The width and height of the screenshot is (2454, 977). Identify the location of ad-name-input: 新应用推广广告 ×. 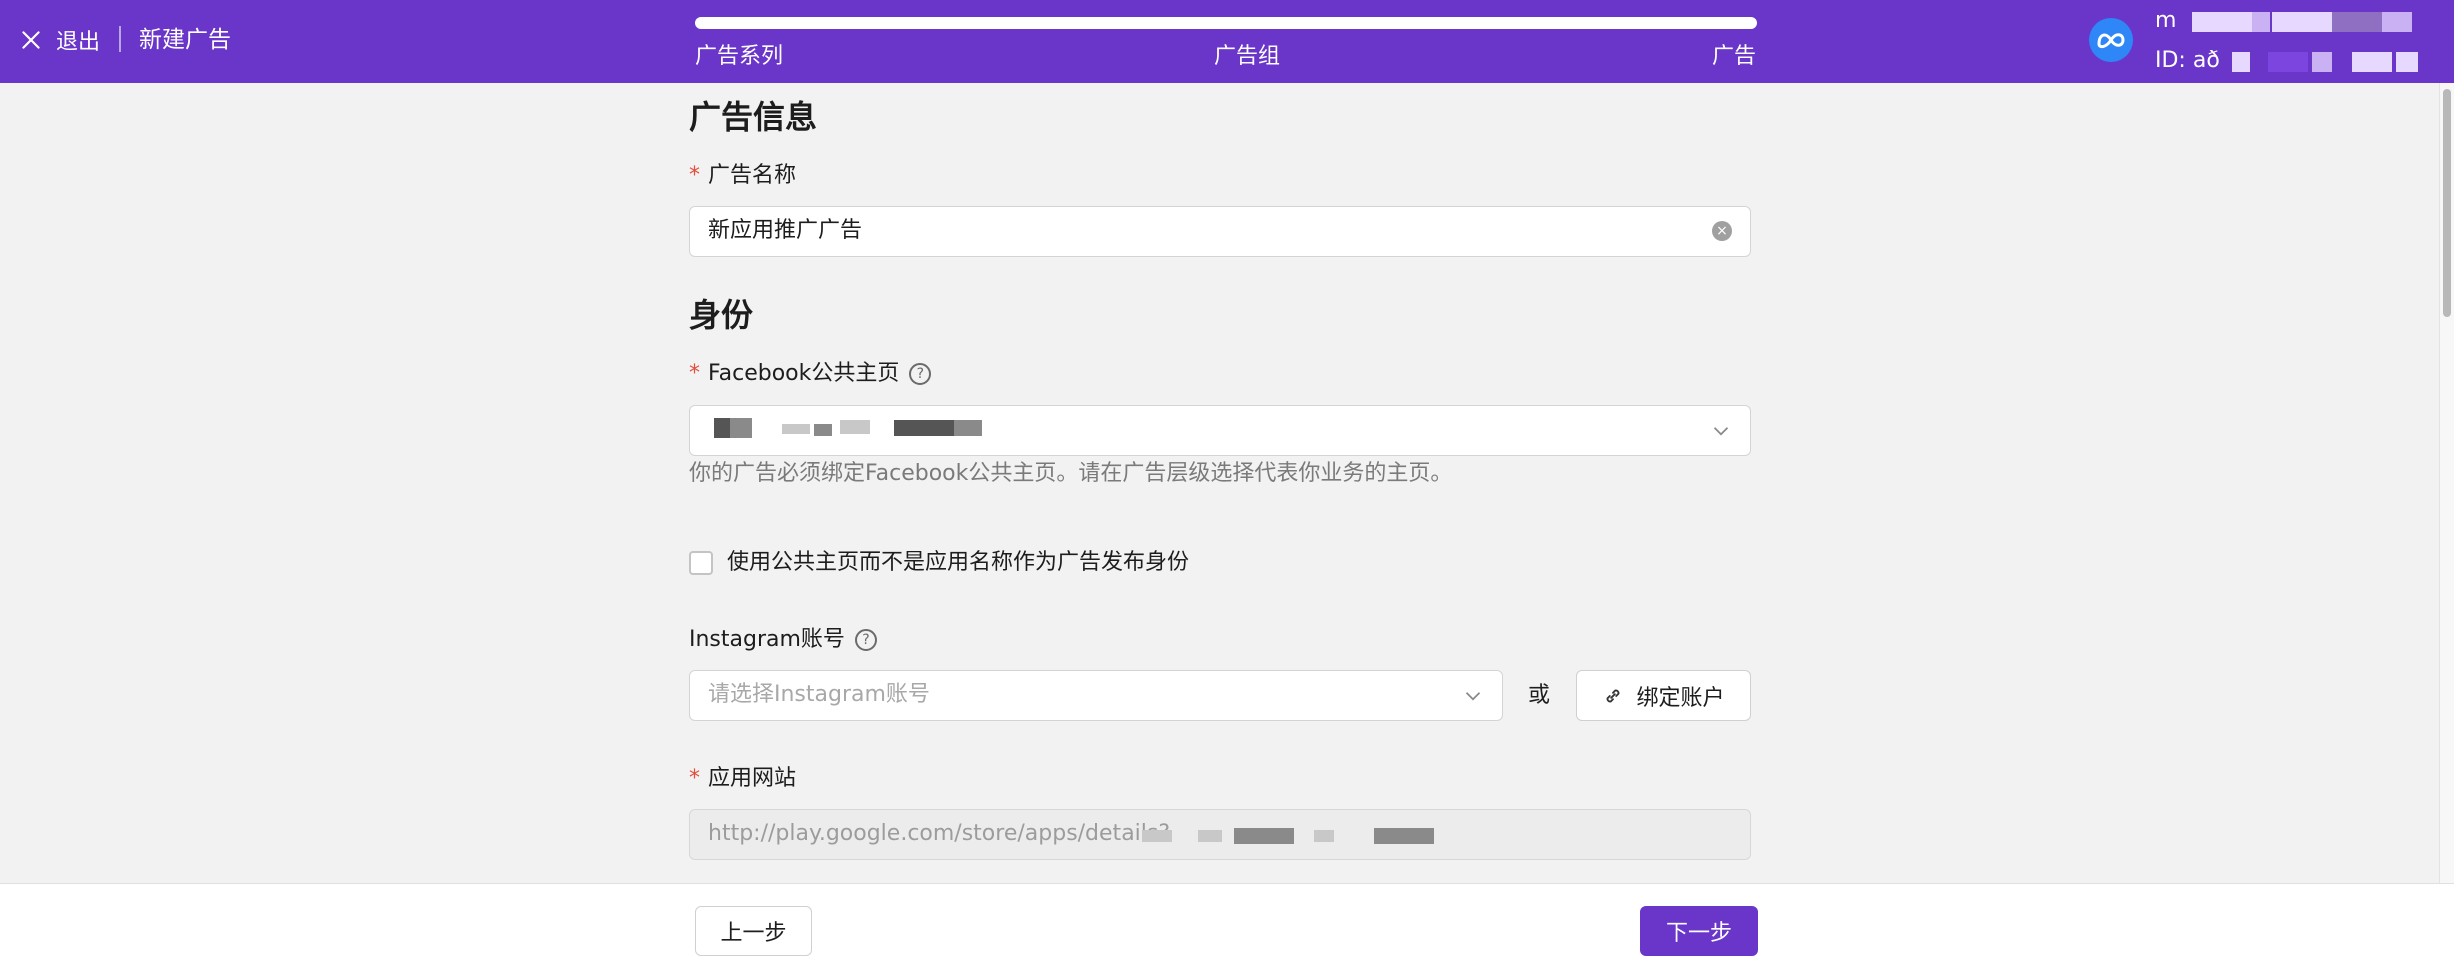
(1220, 231).